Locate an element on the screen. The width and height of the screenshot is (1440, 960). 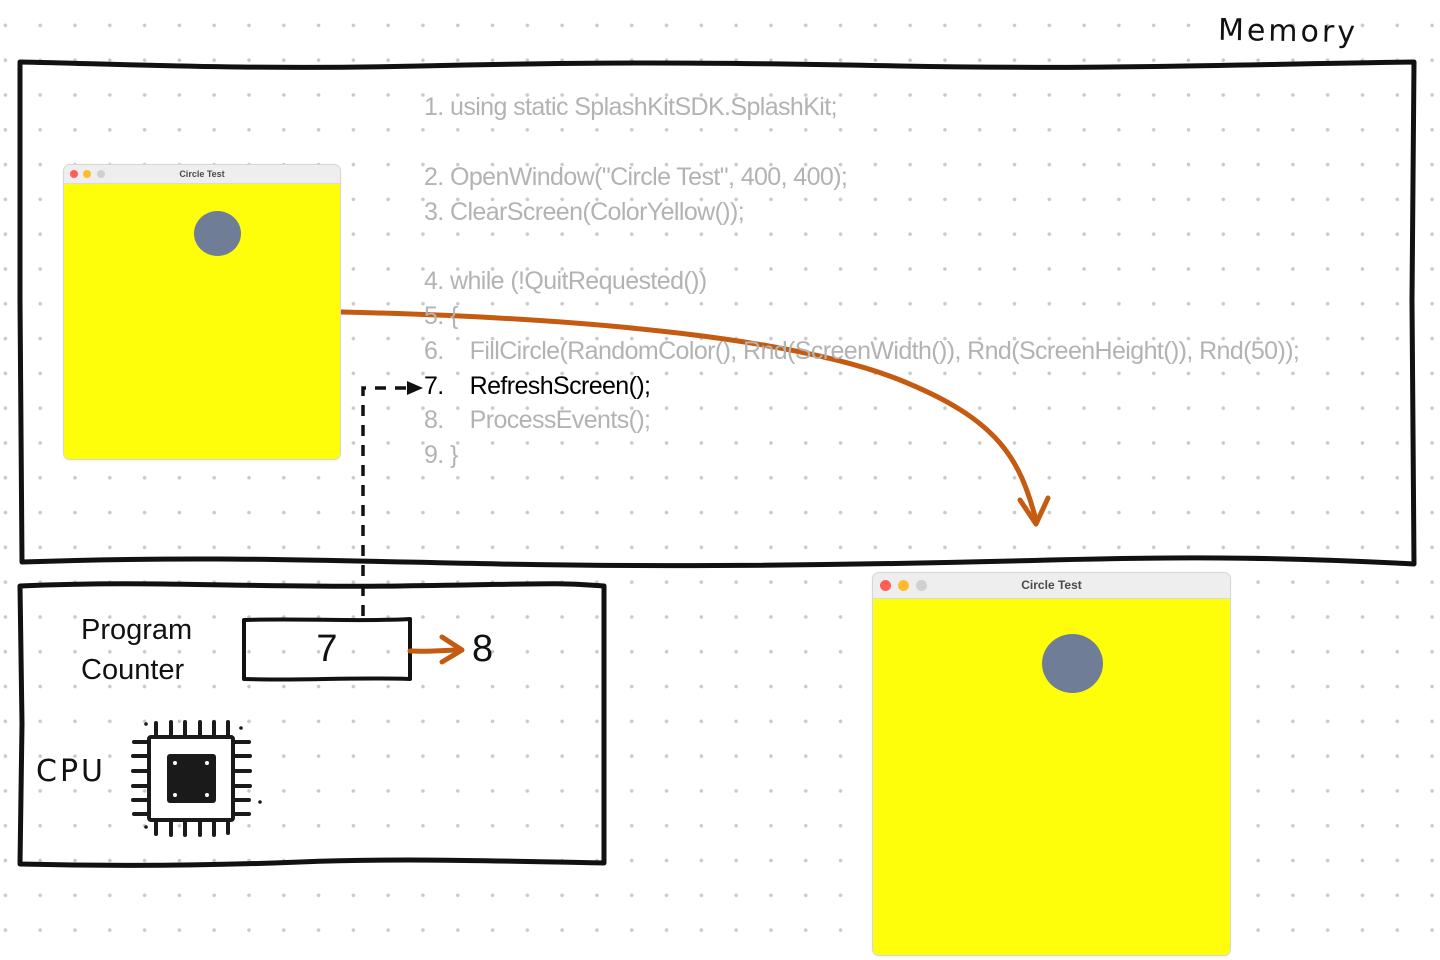
screen-window: Circle Test is located at coordinates (1051, 764).